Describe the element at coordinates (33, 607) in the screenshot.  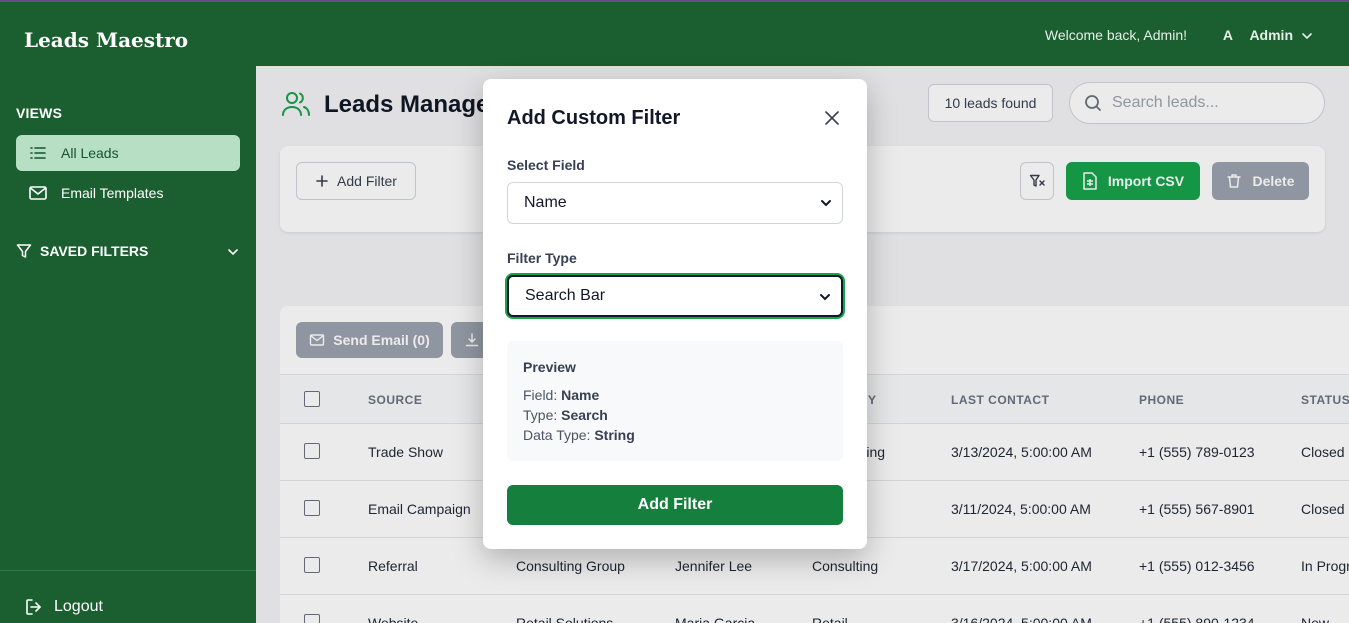
I see `logout-icon` at that location.